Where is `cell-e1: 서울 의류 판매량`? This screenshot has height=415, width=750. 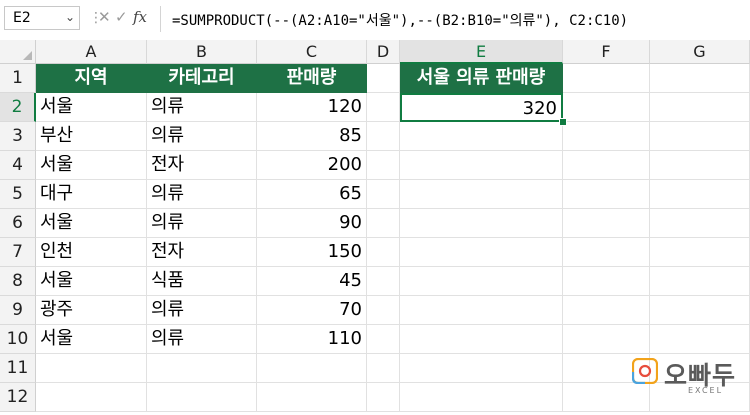 cell-e1: 서울 의류 판매량 is located at coordinates (481, 78).